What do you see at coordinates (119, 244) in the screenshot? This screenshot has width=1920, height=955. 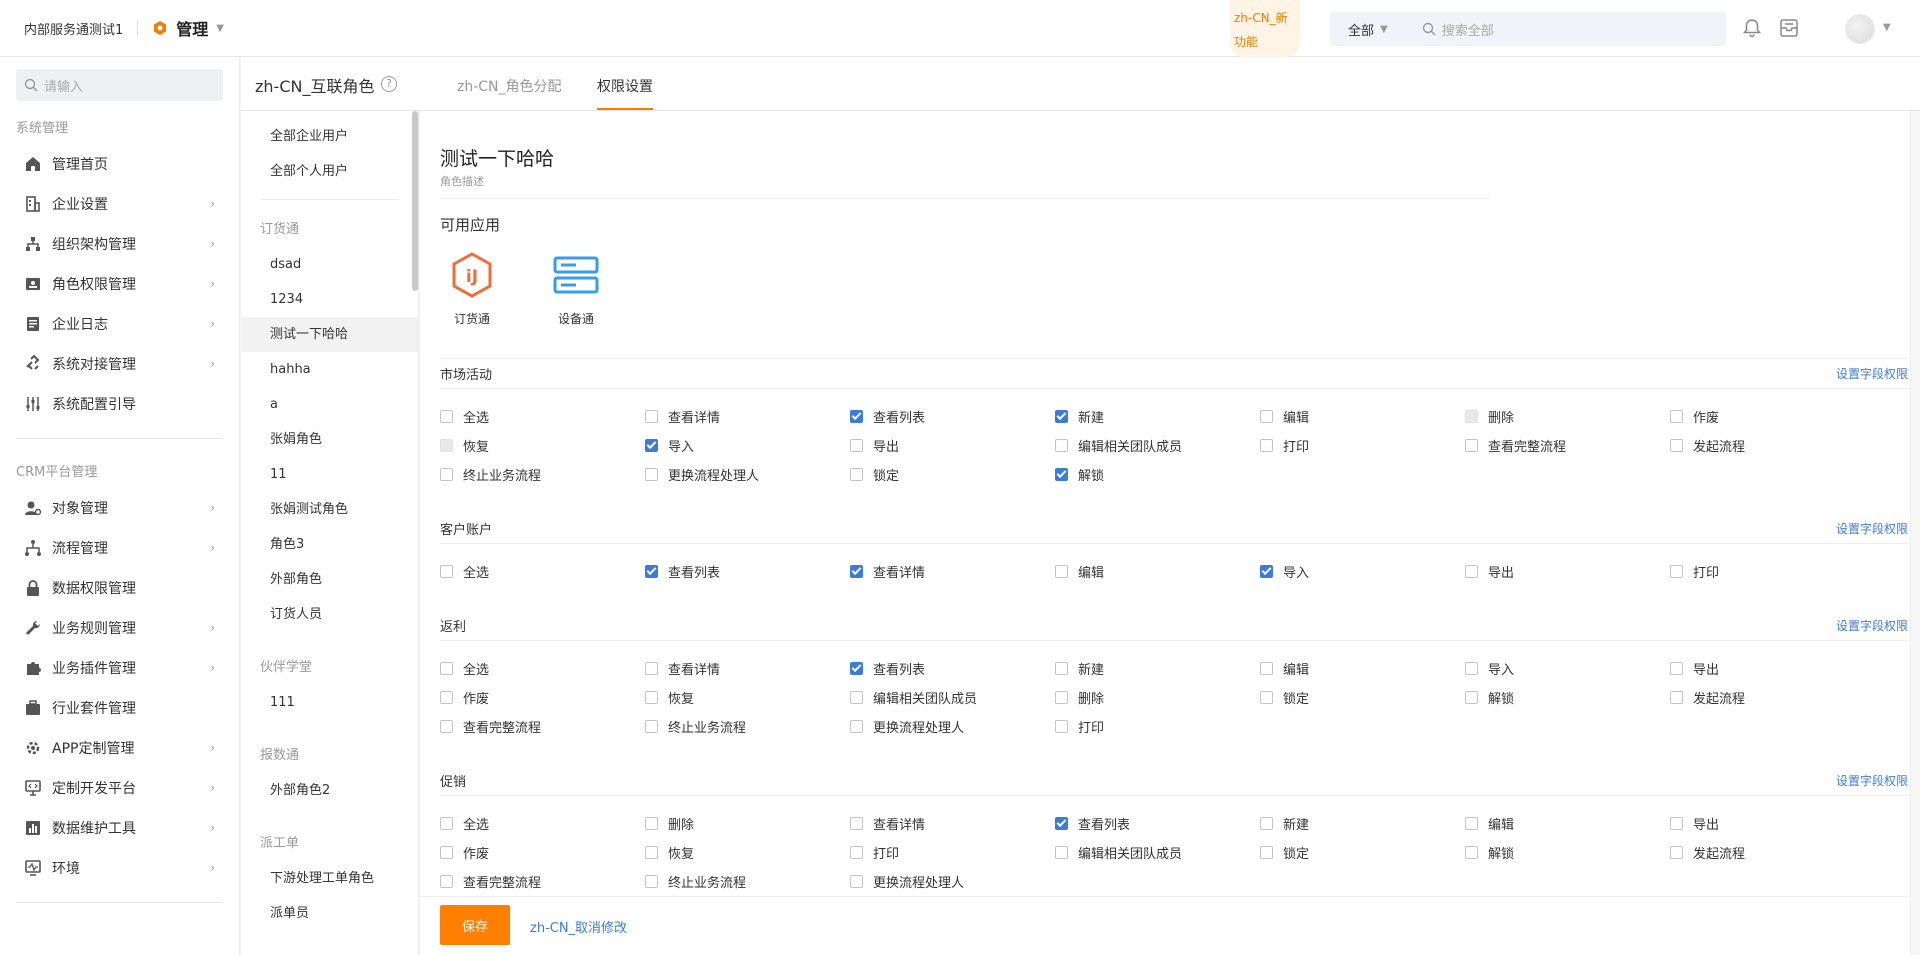 I see `sidebar-item: 组织架构管理 ›` at bounding box center [119, 244].